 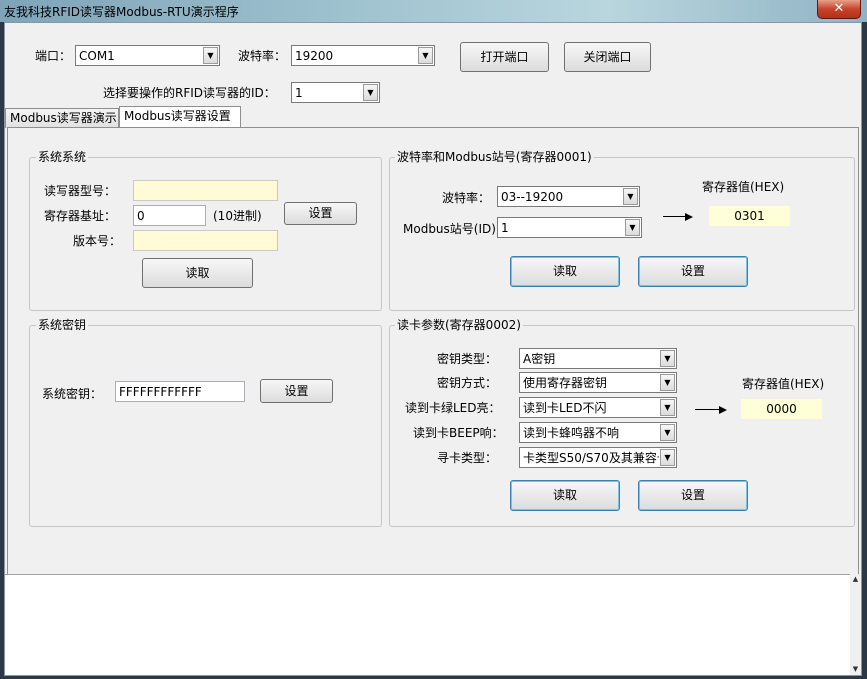 What do you see at coordinates (569, 227) in the screenshot?
I see `station-id-combo: 1 ▼` at bounding box center [569, 227].